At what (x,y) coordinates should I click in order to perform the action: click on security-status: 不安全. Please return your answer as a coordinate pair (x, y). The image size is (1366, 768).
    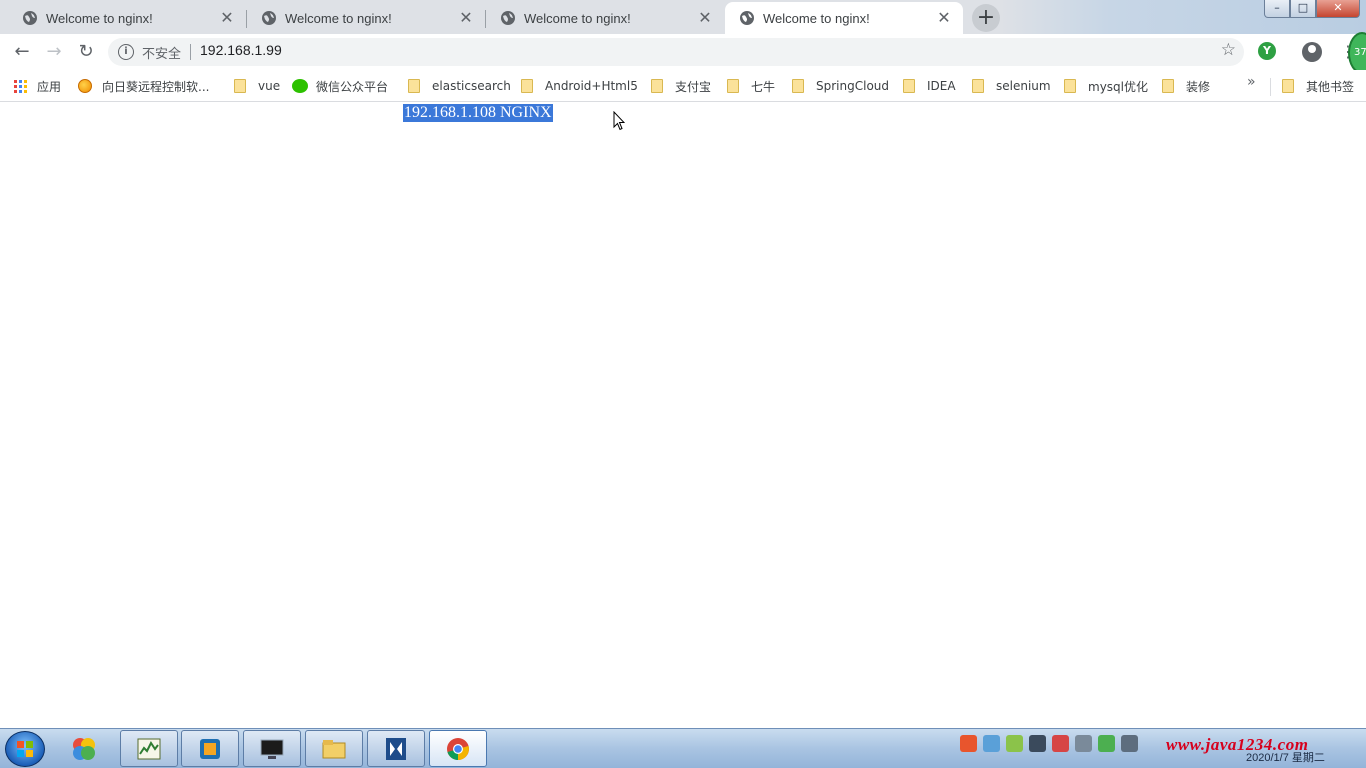
    Looking at the image, I should click on (161, 52).